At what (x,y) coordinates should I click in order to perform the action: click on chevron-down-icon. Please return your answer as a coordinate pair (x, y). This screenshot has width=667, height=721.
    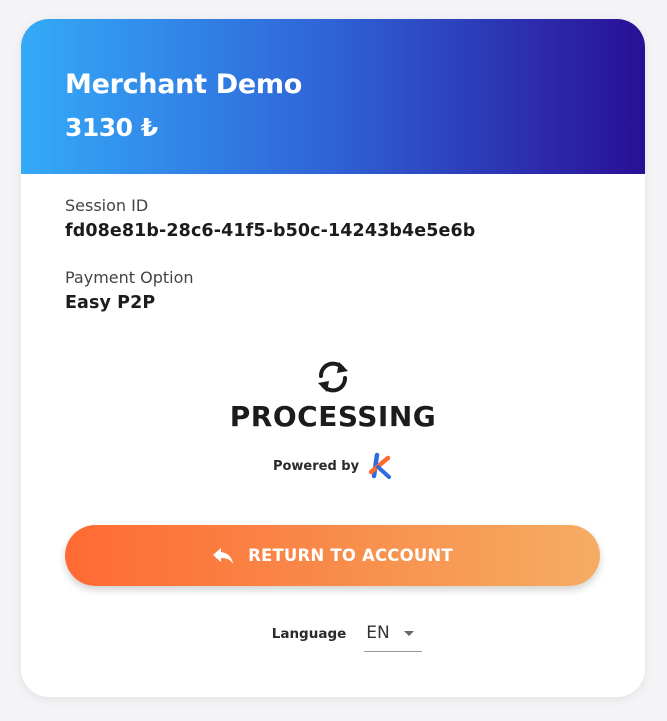
    Looking at the image, I should click on (409, 633).